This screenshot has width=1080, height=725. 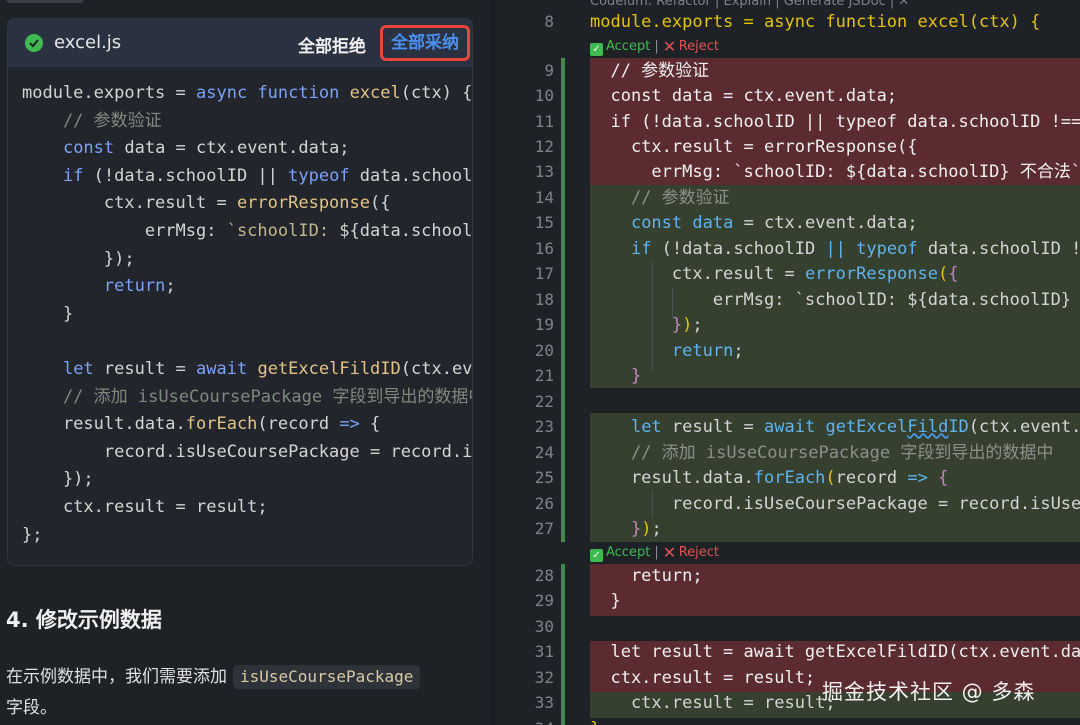 What do you see at coordinates (544, 452) in the screenshot?
I see `line-number: 24` at bounding box center [544, 452].